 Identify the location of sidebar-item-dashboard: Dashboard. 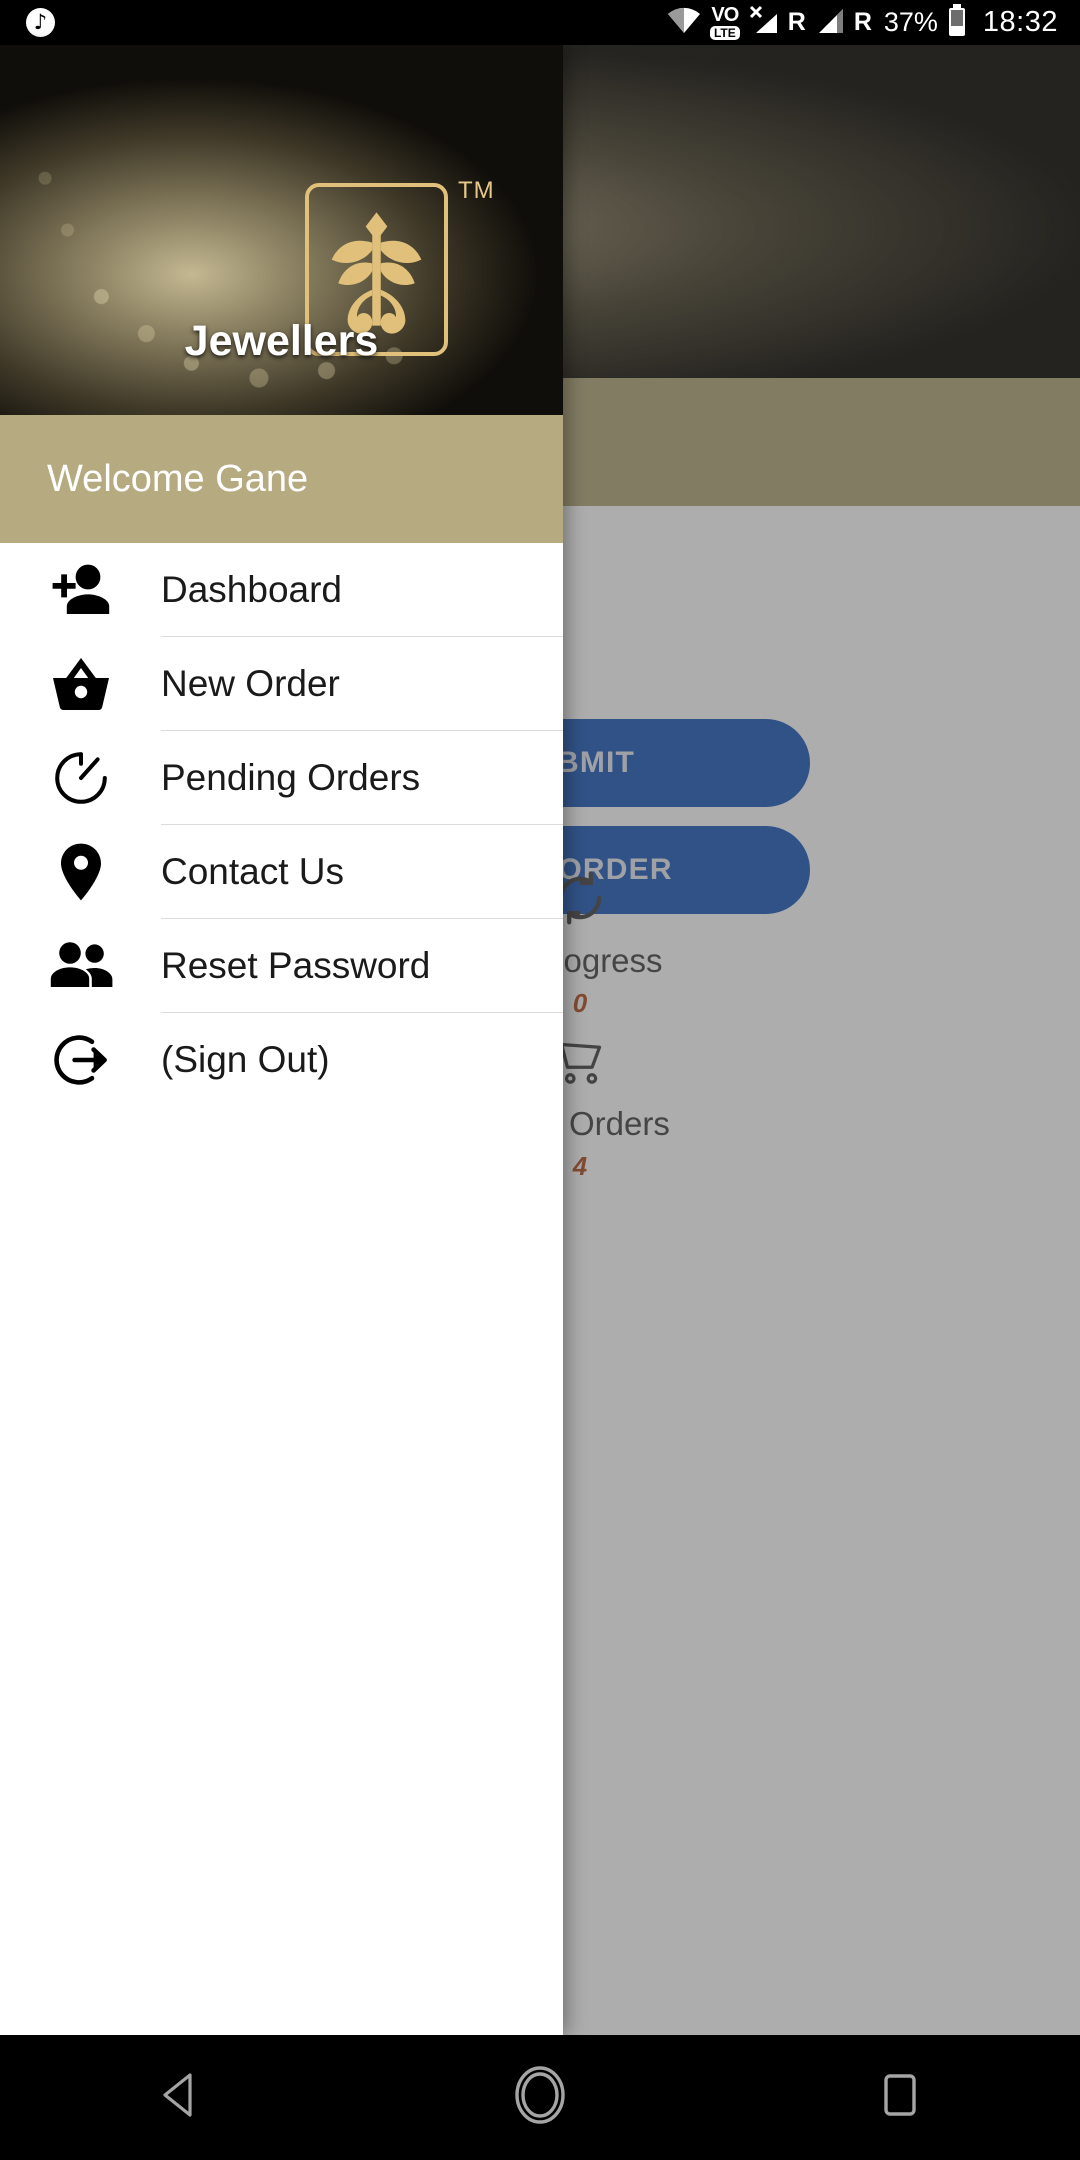
(281, 589).